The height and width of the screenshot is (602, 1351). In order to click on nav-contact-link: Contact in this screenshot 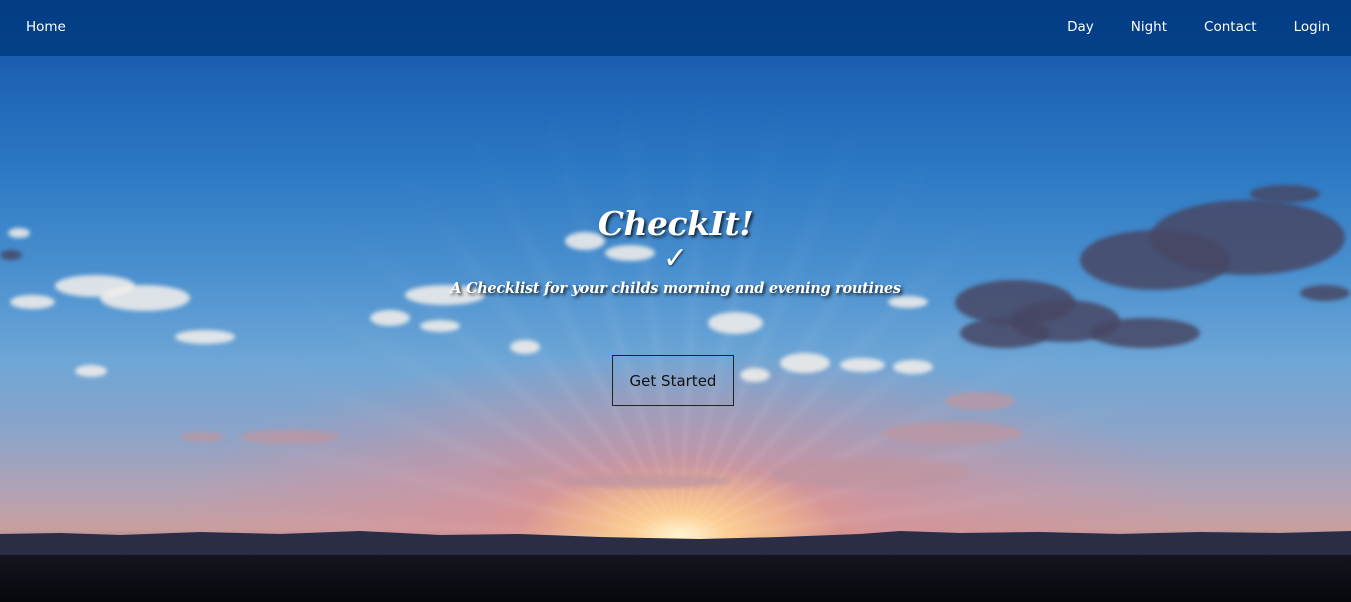, I will do `click(1230, 27)`.